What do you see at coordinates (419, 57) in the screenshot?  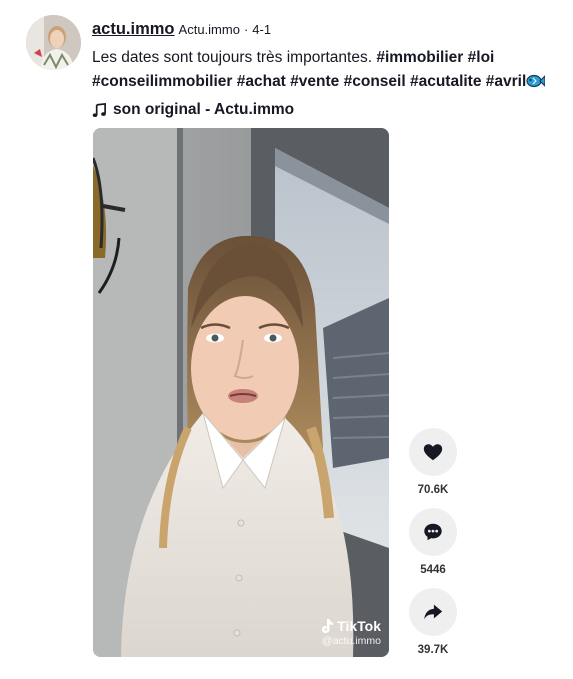 I see `hashtag-link: #immobilier` at bounding box center [419, 57].